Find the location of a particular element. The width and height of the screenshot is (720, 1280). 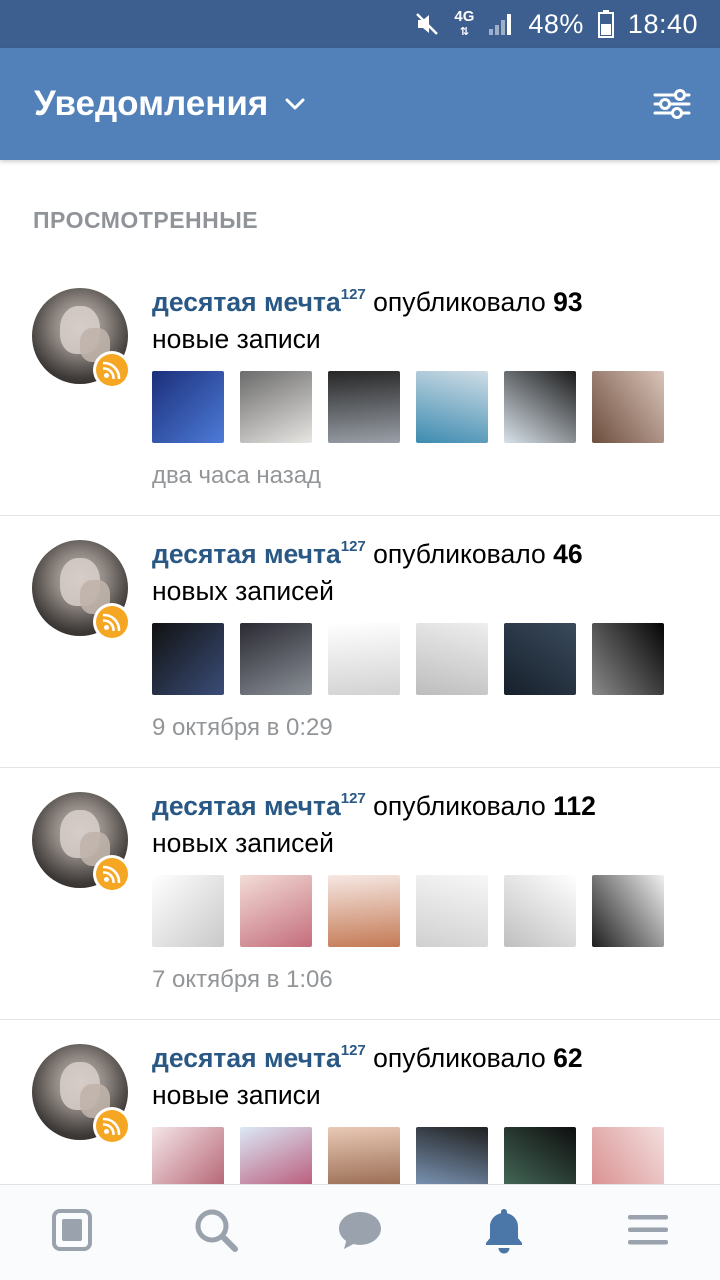

timestamp: 9 октября в 0:29 is located at coordinates (242, 727).